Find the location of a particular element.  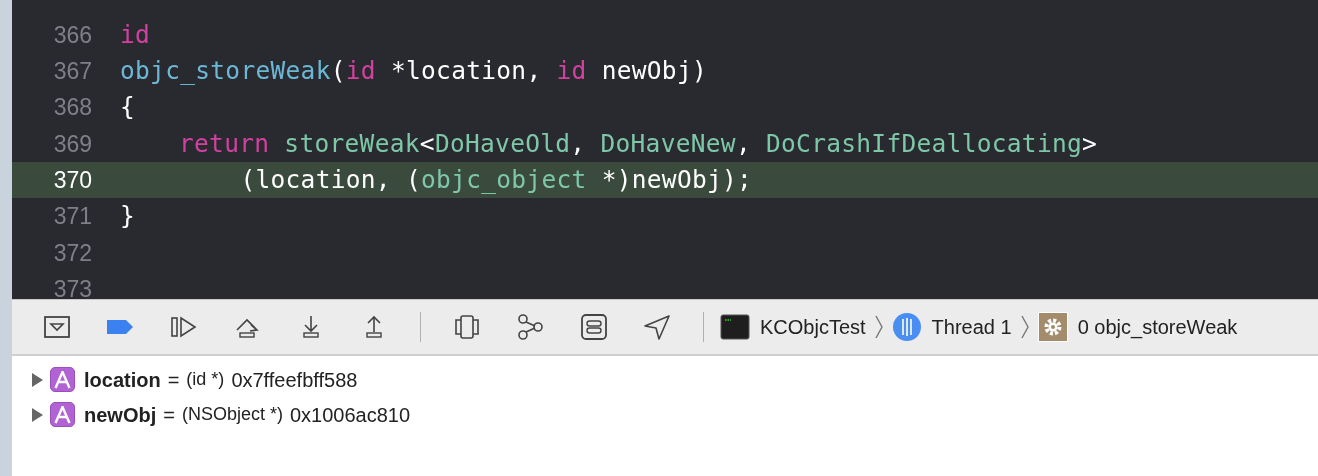

thread-icon is located at coordinates (906, 327).